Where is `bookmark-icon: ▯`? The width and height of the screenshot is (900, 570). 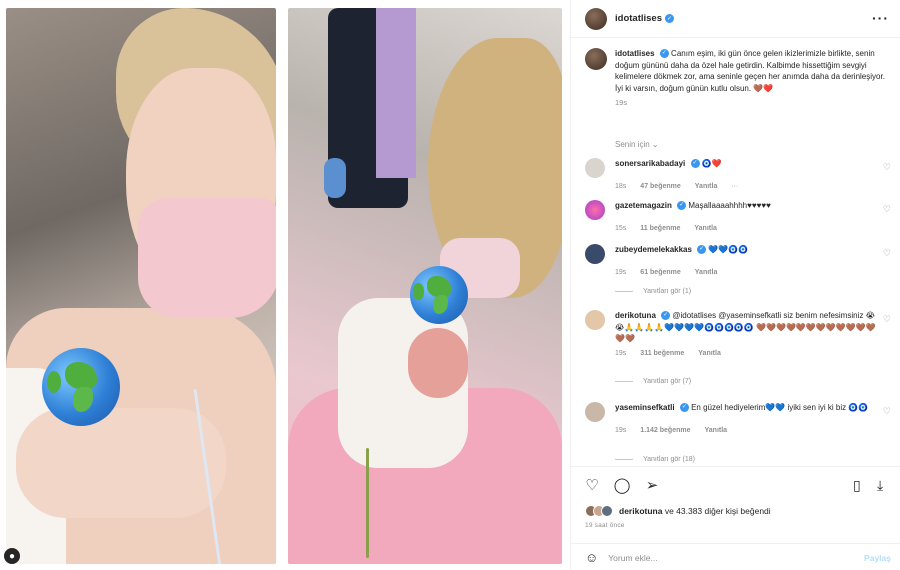 bookmark-icon: ▯ is located at coordinates (857, 485).